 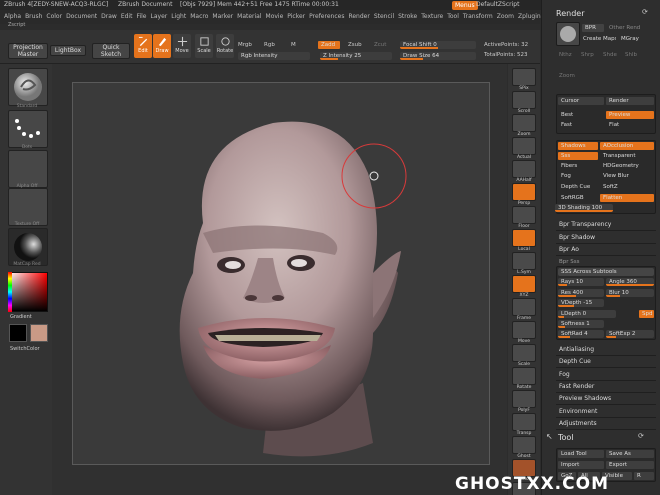 What do you see at coordinates (182, 46) in the screenshot?
I see `move-mode-button: Move` at bounding box center [182, 46].